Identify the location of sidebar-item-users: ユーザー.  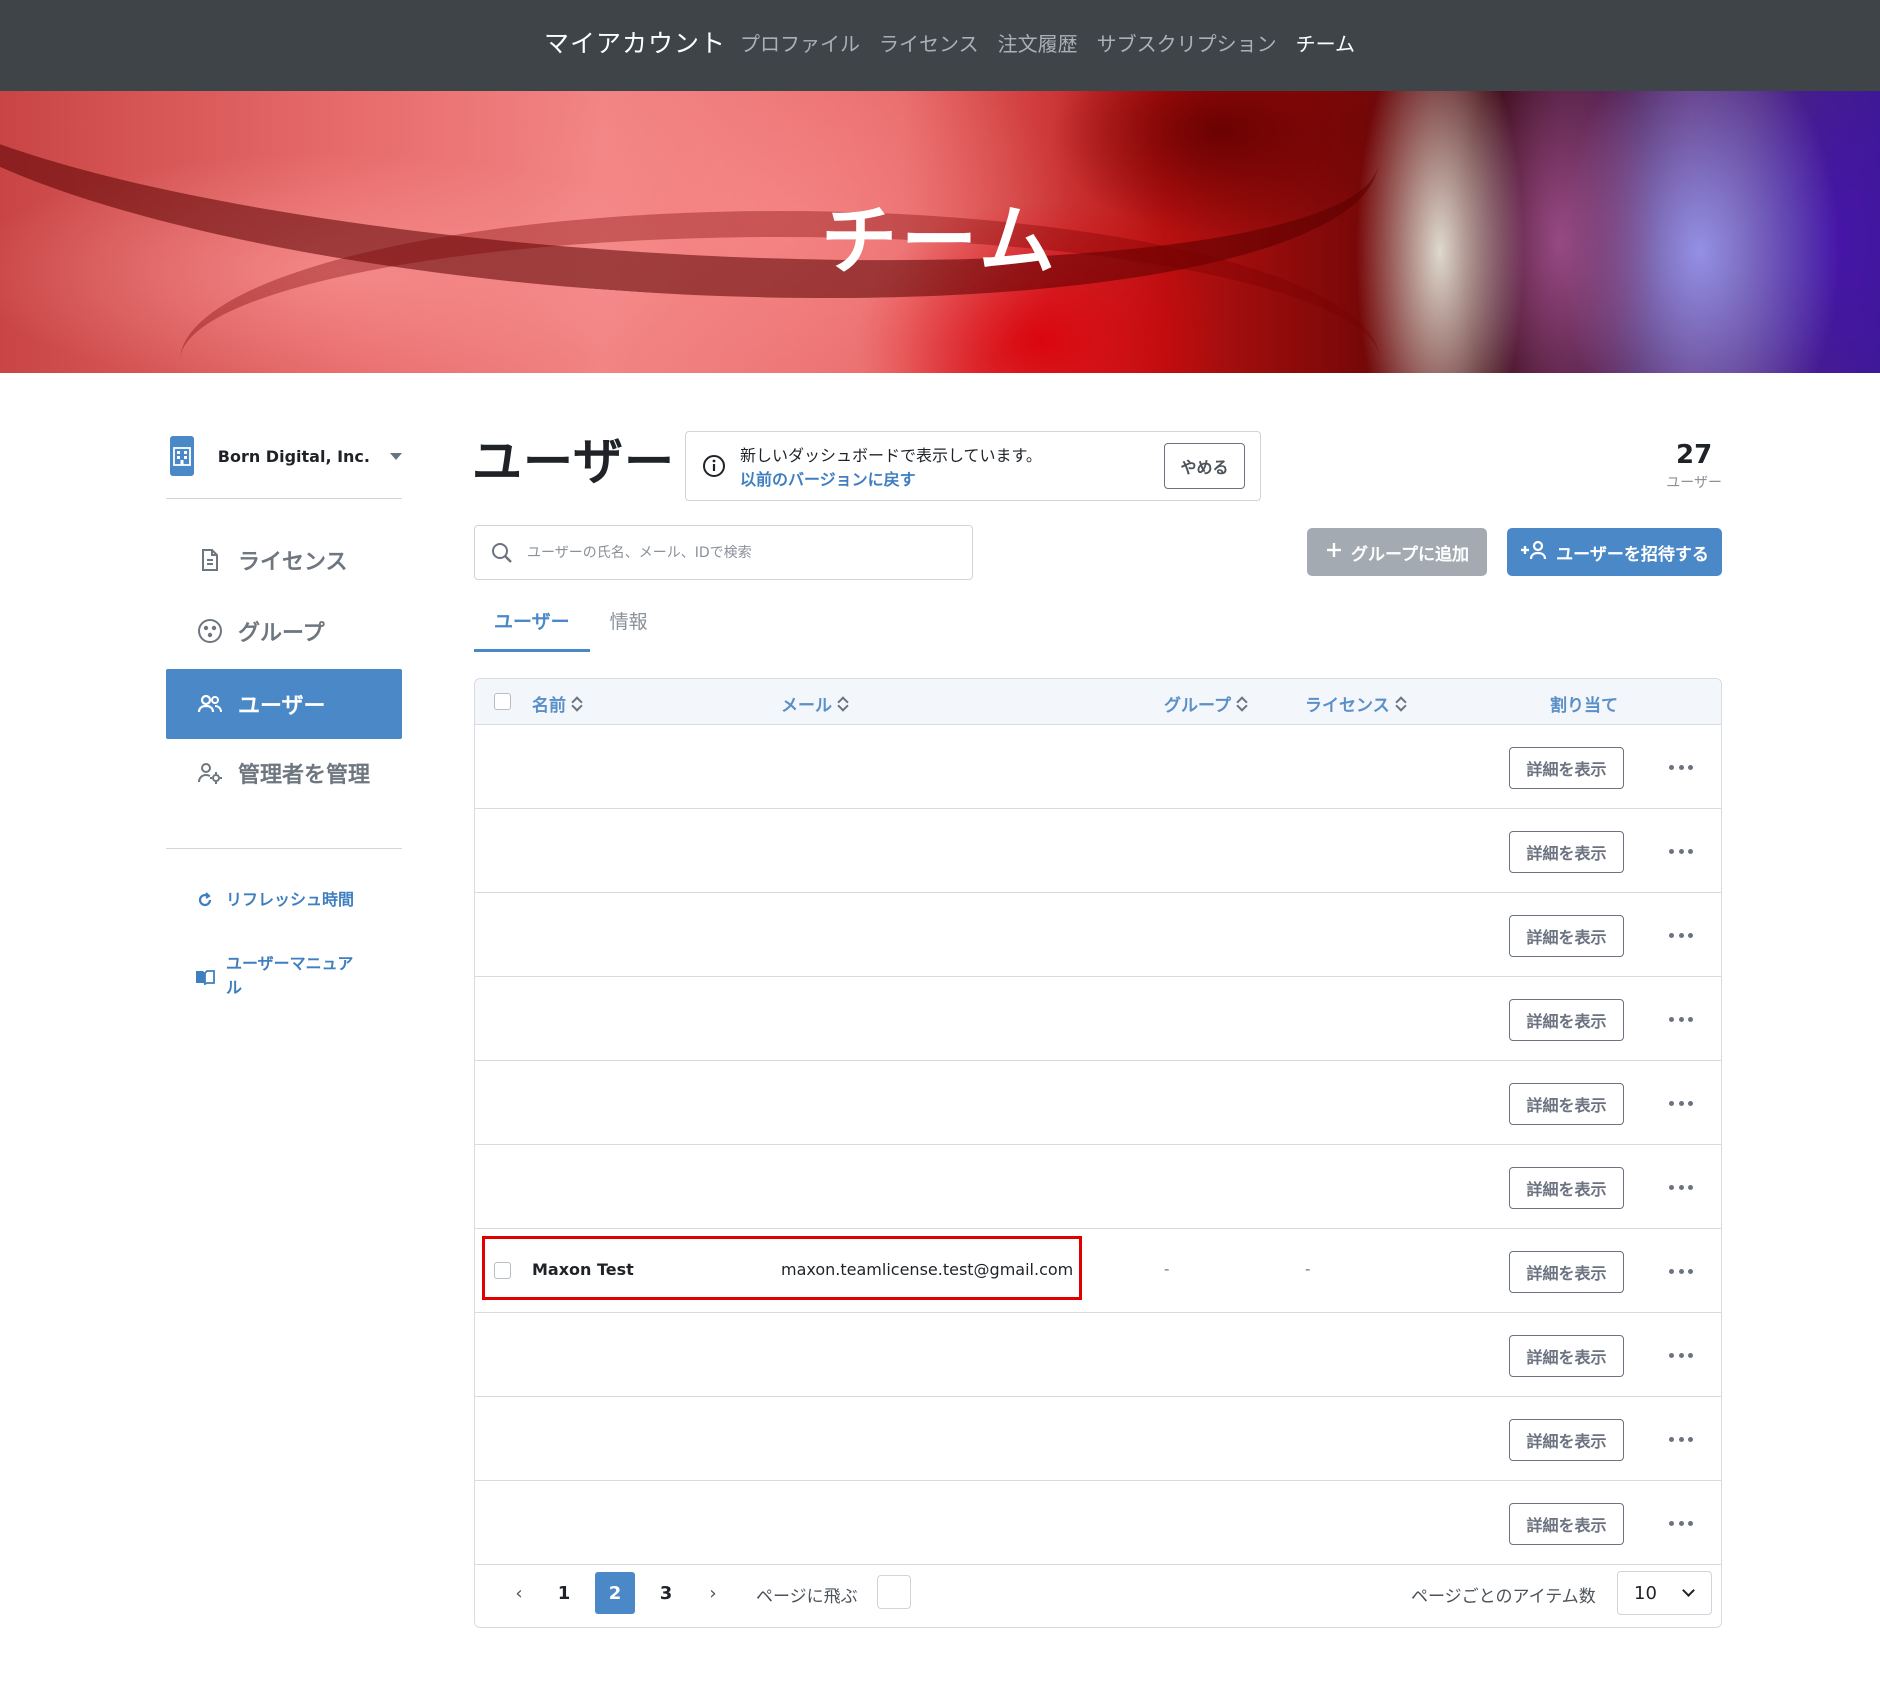
(284, 704).